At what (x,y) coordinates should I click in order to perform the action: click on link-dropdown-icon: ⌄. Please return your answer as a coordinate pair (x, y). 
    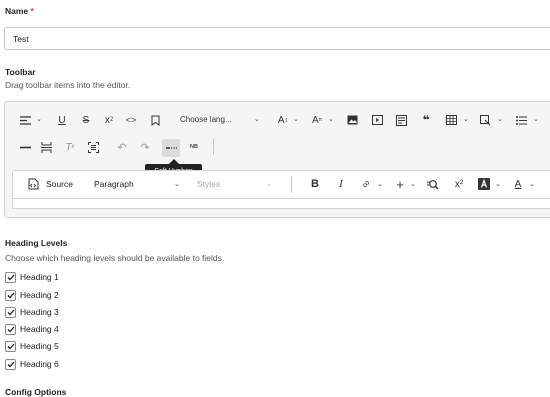
    Looking at the image, I should click on (380, 184).